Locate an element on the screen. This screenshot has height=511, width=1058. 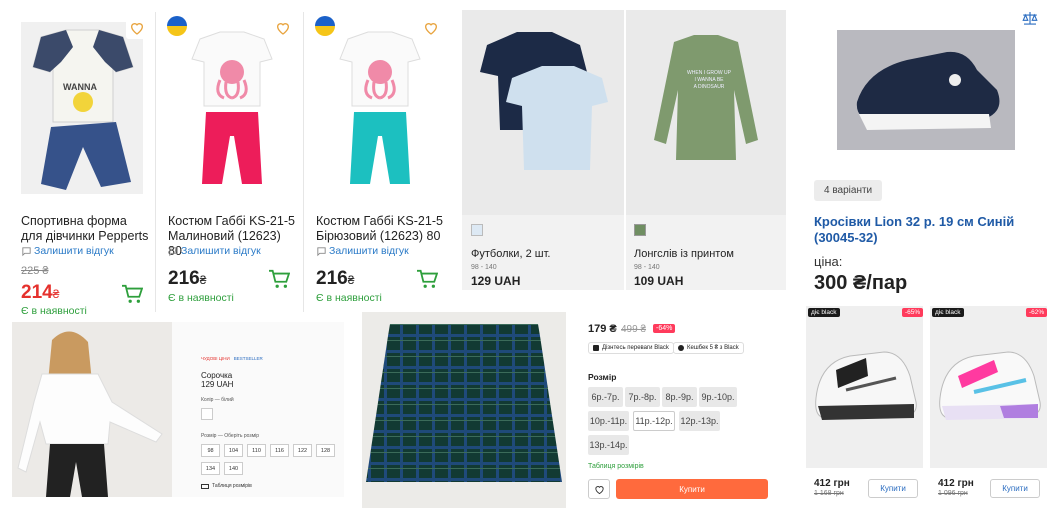
product-title: Футболки, 2 шт. is located at coordinates (510, 254).